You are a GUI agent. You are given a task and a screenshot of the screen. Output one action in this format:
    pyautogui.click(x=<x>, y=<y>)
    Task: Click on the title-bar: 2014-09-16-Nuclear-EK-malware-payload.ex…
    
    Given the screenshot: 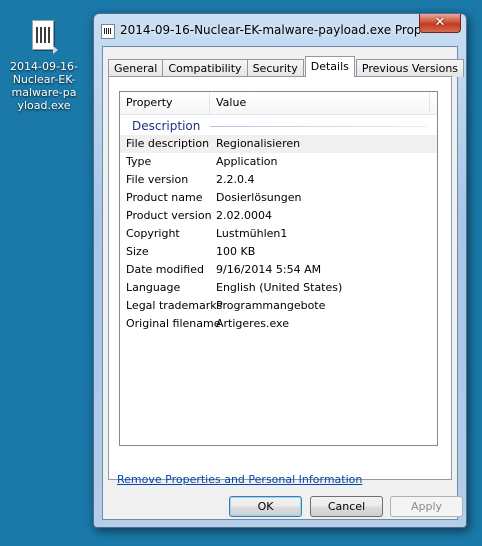 What is the action you would take?
    pyautogui.click(x=280, y=30)
    